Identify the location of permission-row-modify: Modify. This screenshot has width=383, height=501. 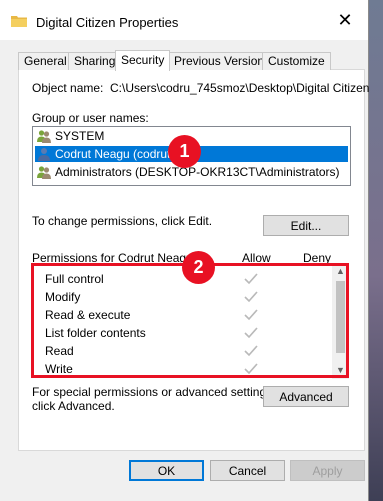
(63, 297).